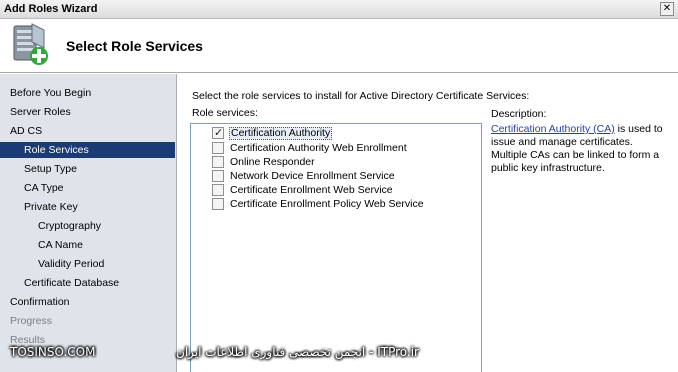 This screenshot has width=678, height=372. Describe the element at coordinates (87, 150) in the screenshot. I see `nav-item-role-services: Role Services` at that location.